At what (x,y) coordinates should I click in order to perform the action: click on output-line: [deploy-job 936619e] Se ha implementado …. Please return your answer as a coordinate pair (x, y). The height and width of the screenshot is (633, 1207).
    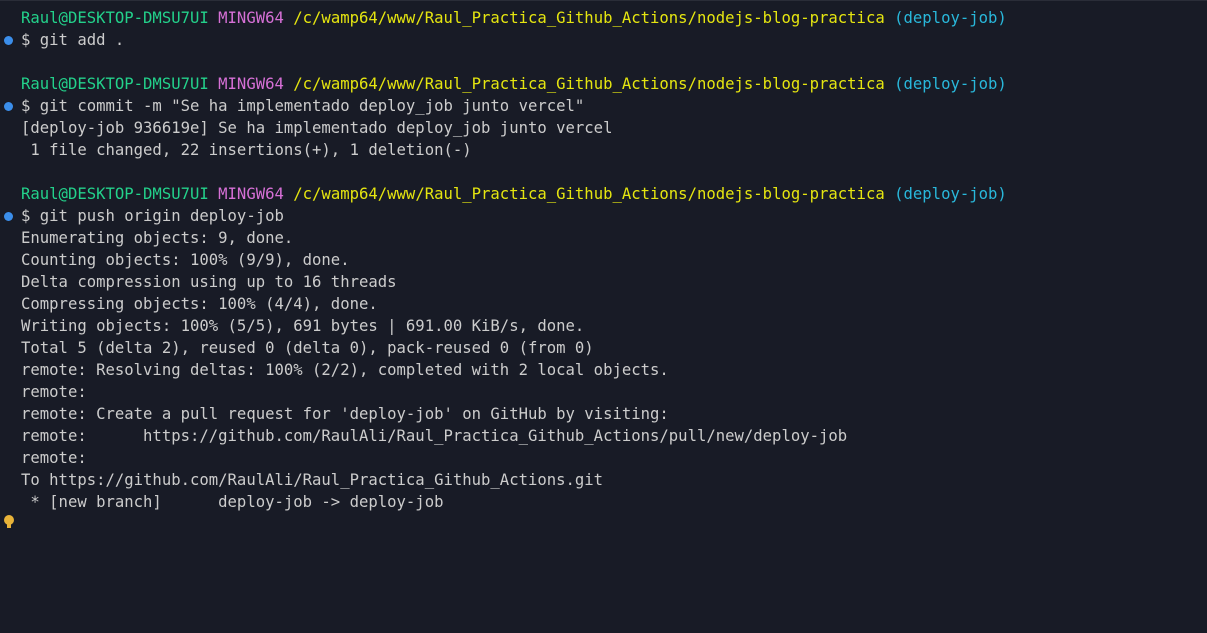
    Looking at the image, I should click on (317, 128).